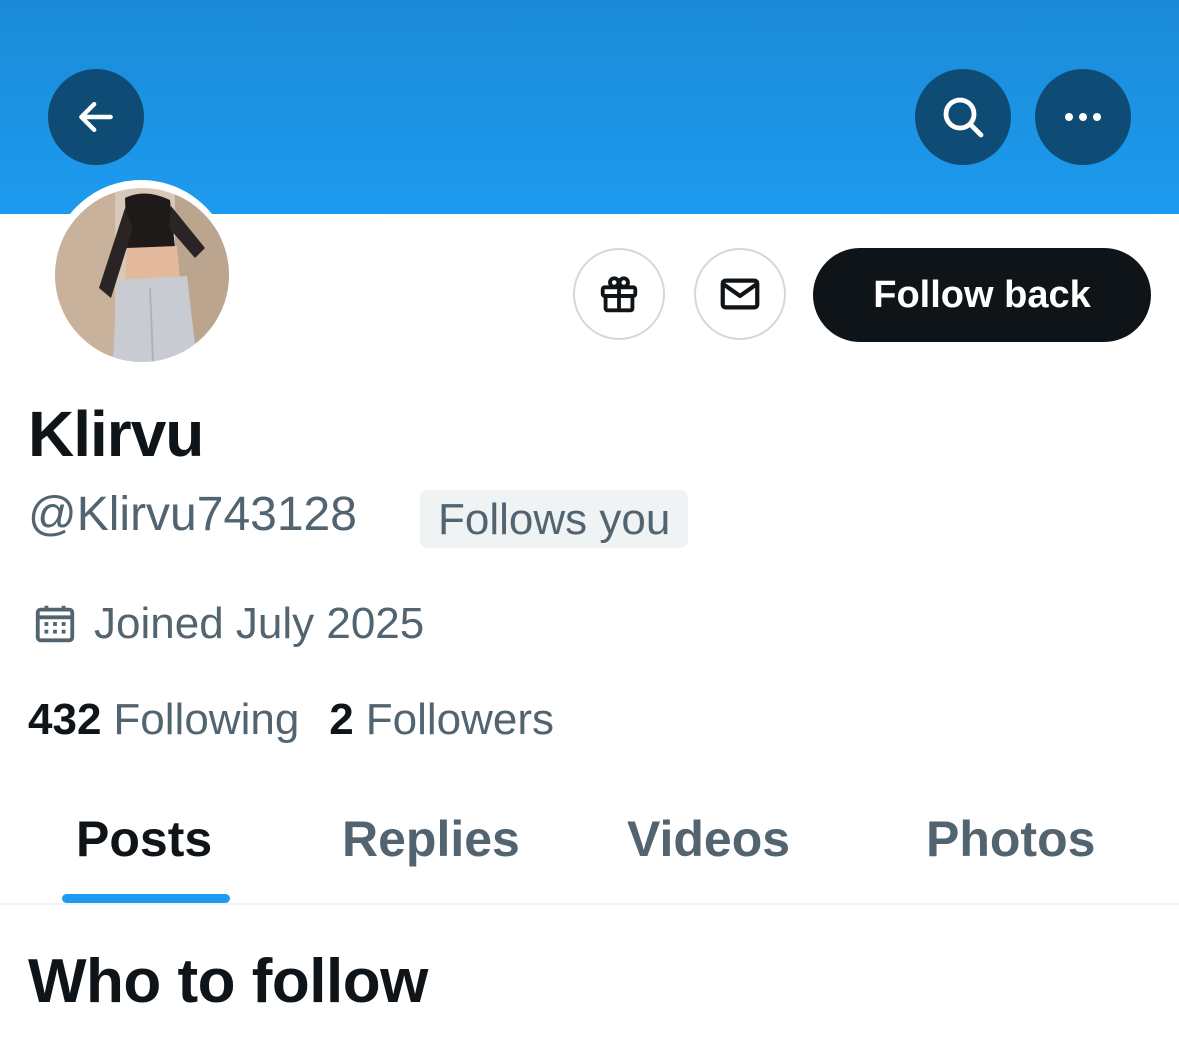  I want to click on display-name: Klirvu, so click(116, 434).